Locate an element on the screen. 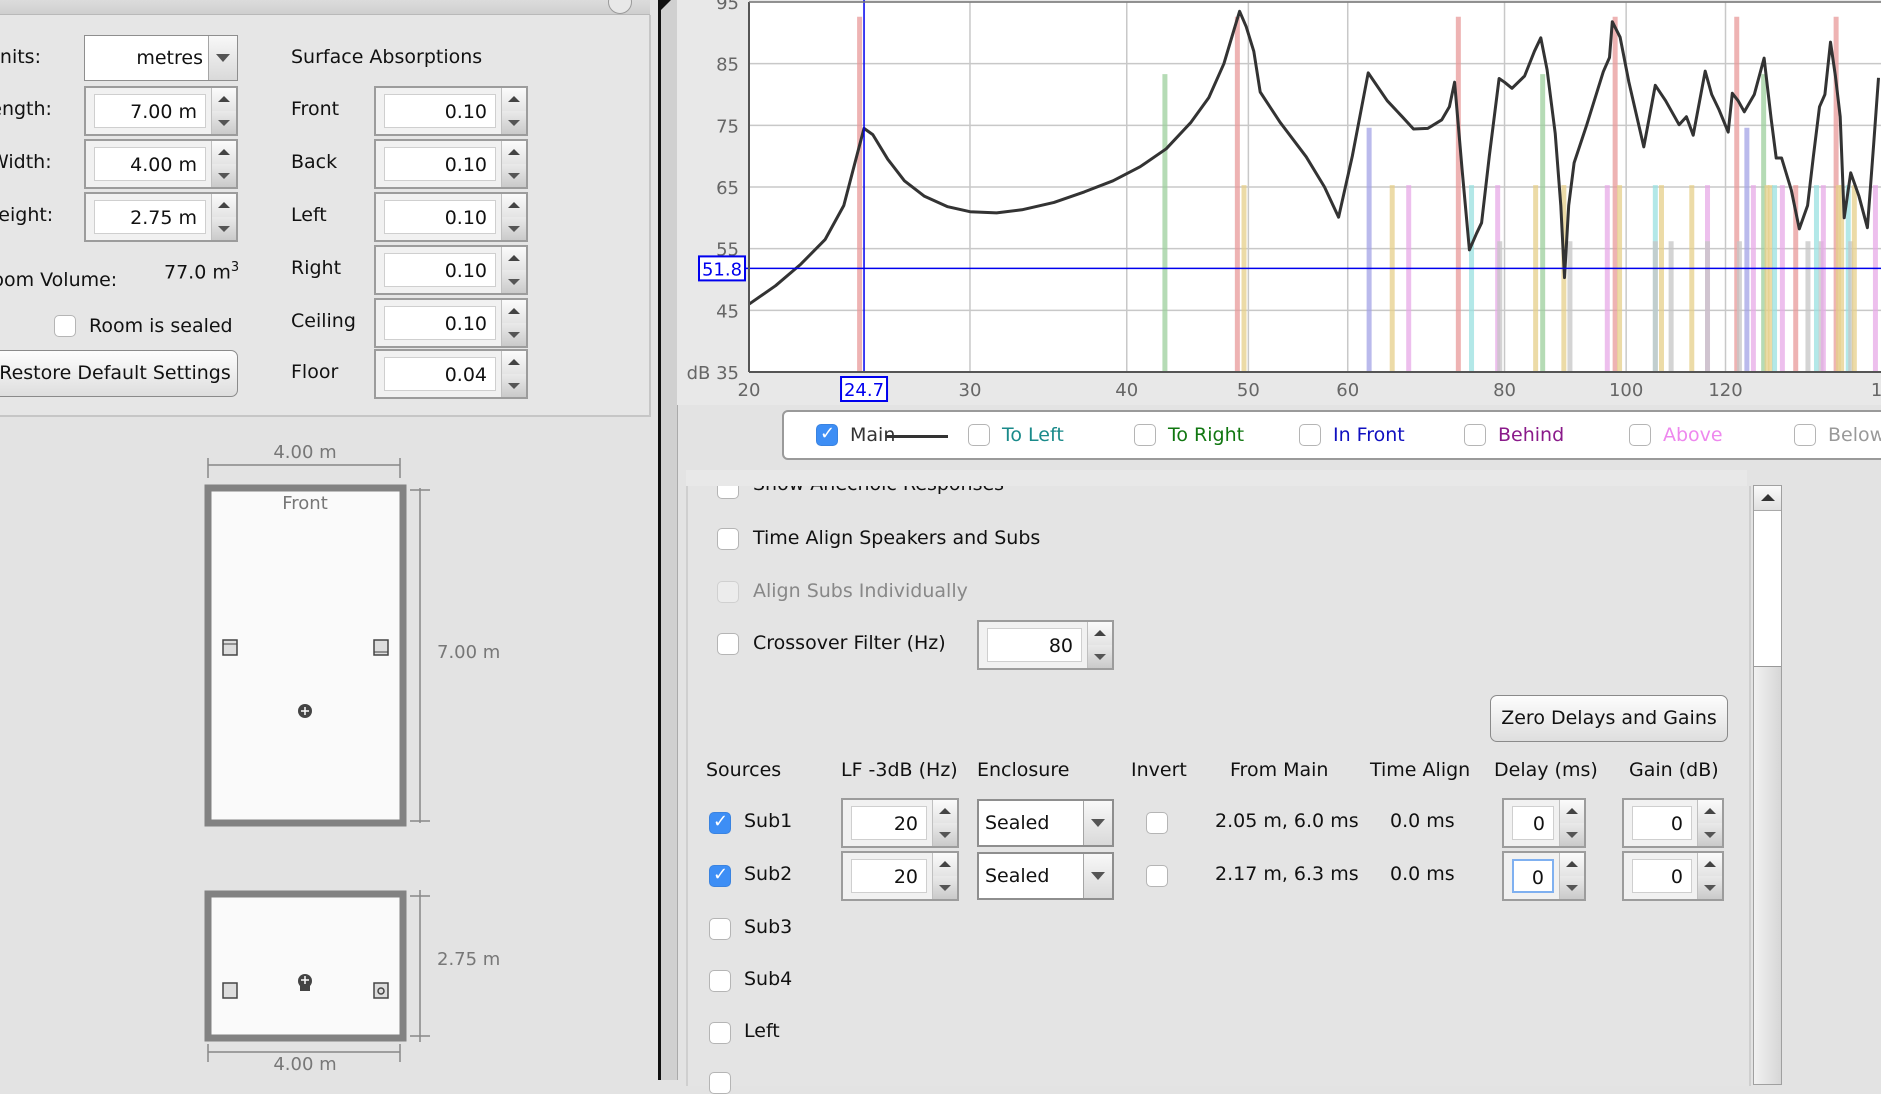 The image size is (1881, 1094). units-select: metres is located at coordinates (161, 58).